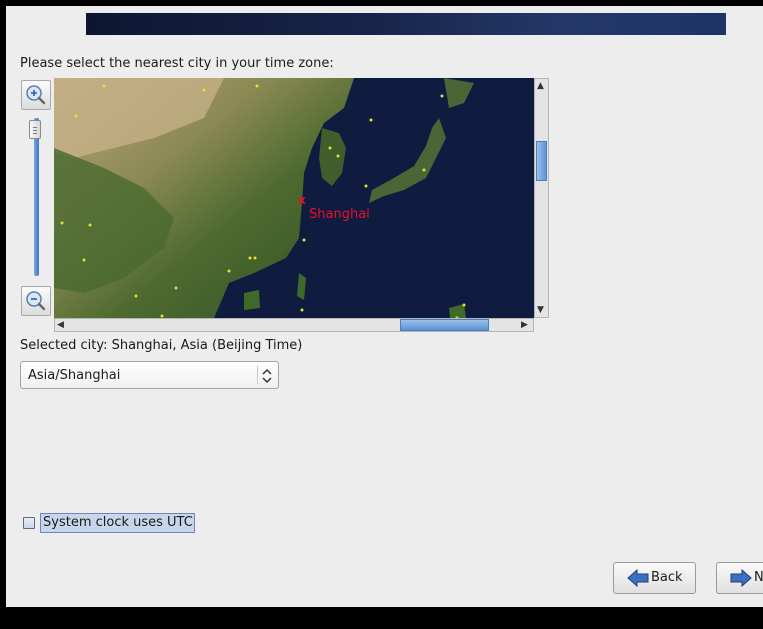 The height and width of the screenshot is (629, 763). What do you see at coordinates (524, 325) in the screenshot?
I see `scroll-right-icon: ▶` at bounding box center [524, 325].